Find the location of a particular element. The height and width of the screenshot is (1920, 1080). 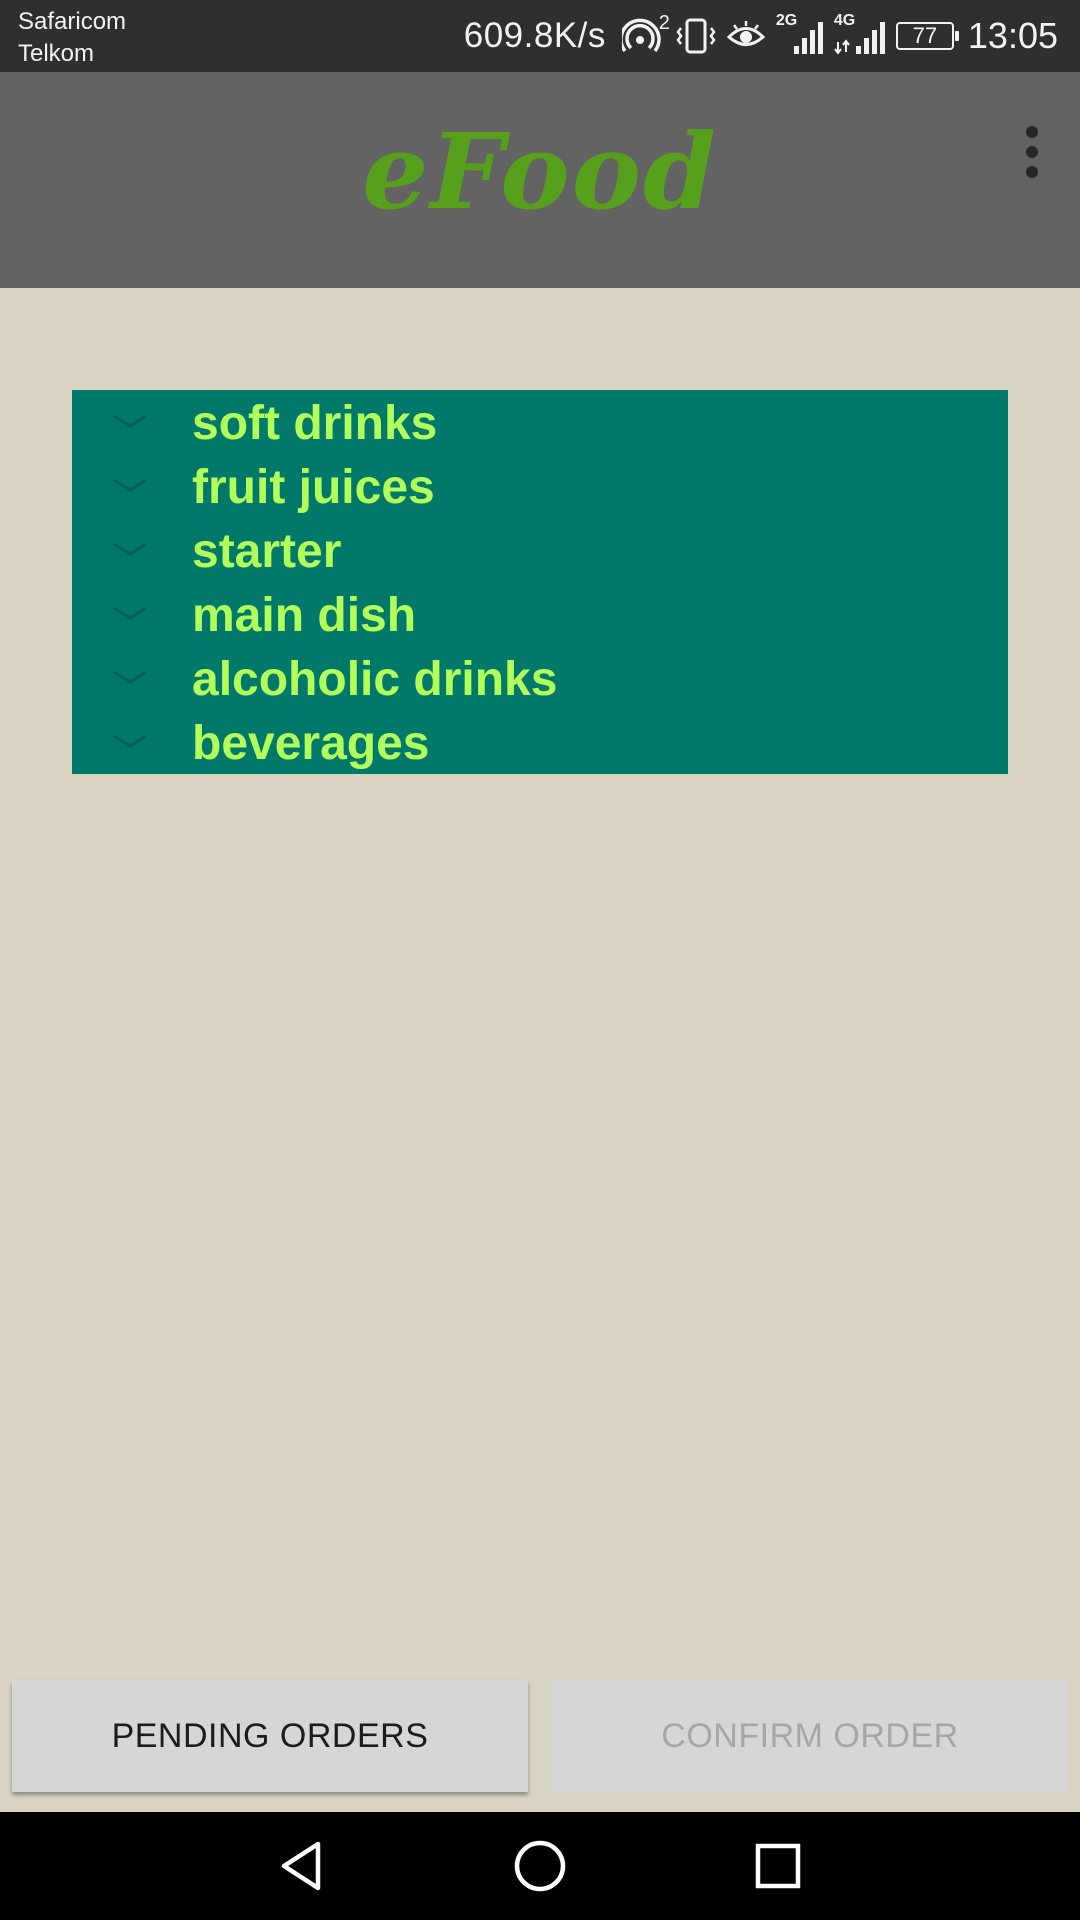

vibrate-icon is located at coordinates (696, 36).